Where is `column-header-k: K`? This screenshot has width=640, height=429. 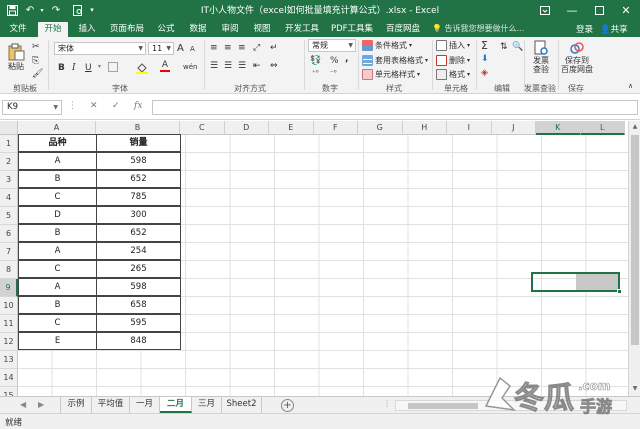
column-header-k: K is located at coordinates (558, 128).